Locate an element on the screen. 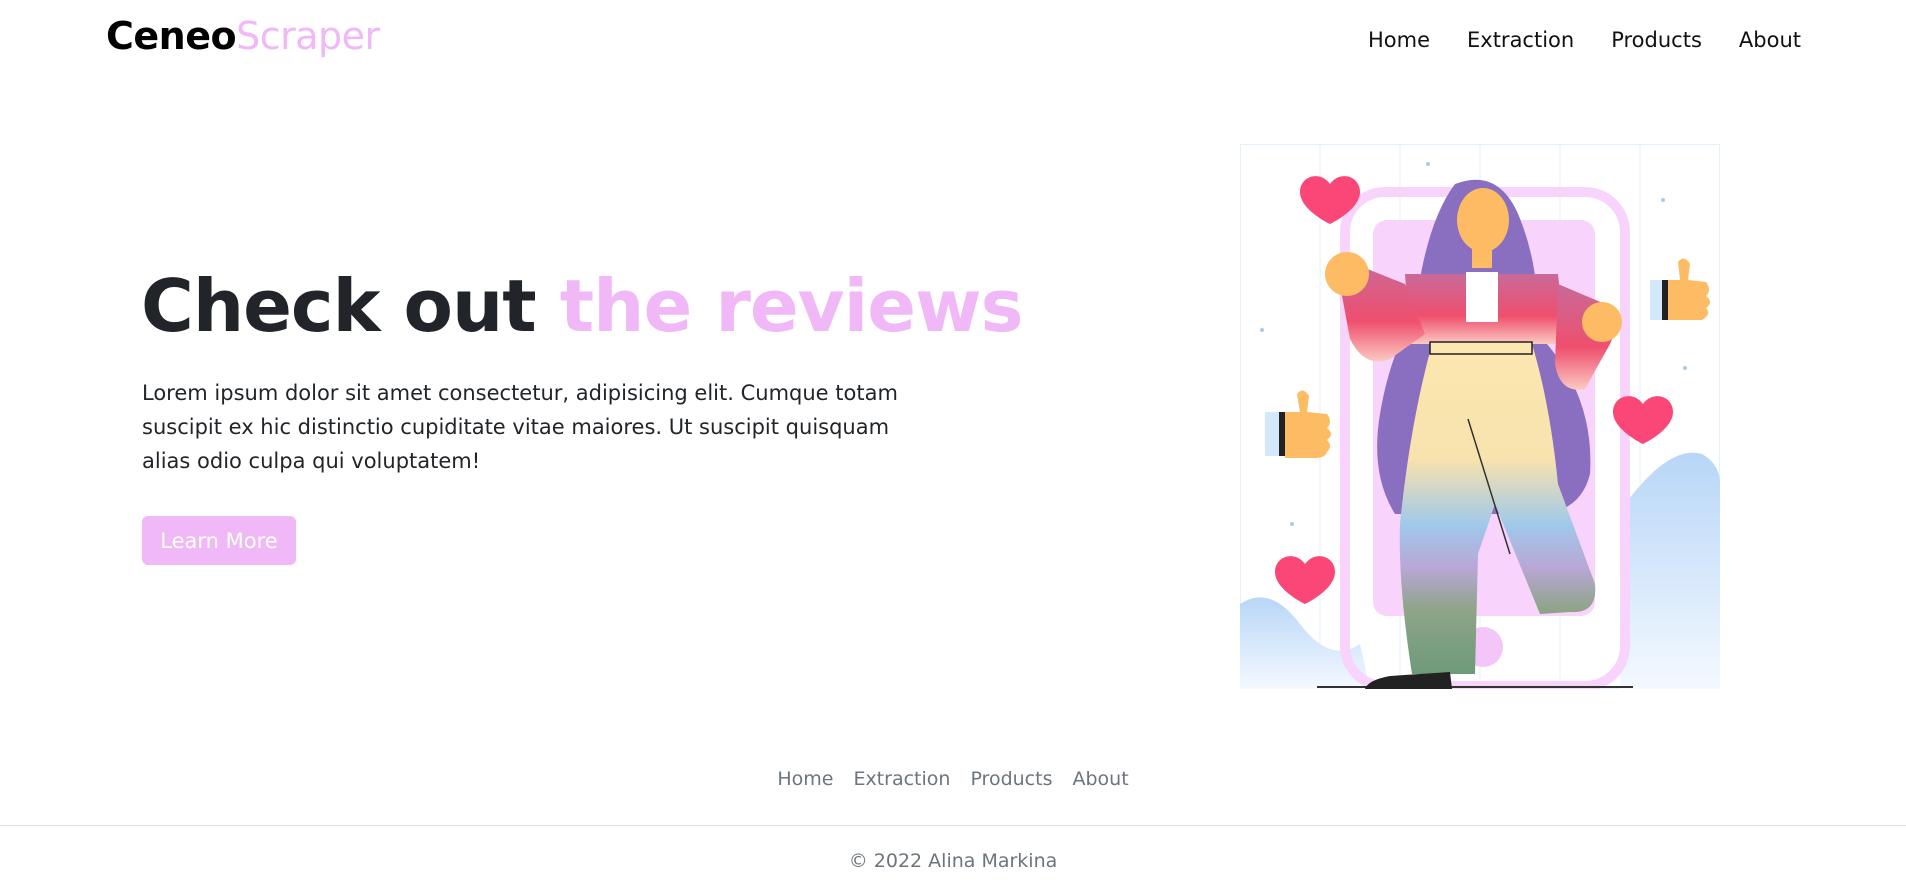  footer-divider is located at coordinates (953, 825).